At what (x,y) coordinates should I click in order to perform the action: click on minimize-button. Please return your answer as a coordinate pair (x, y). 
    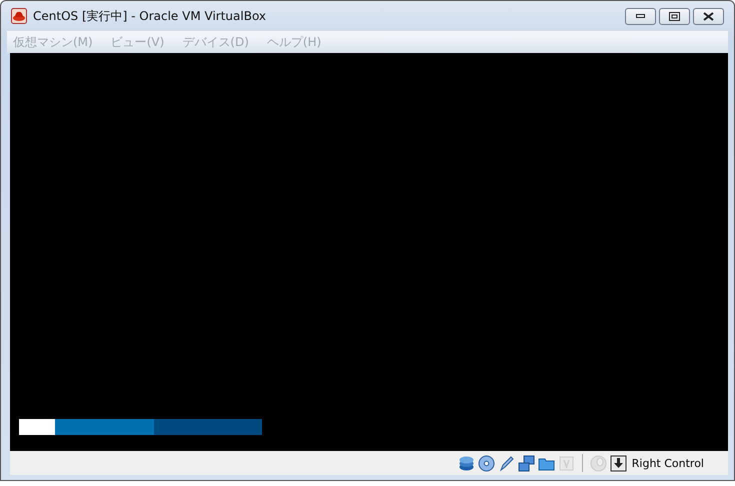
    Looking at the image, I should click on (640, 16).